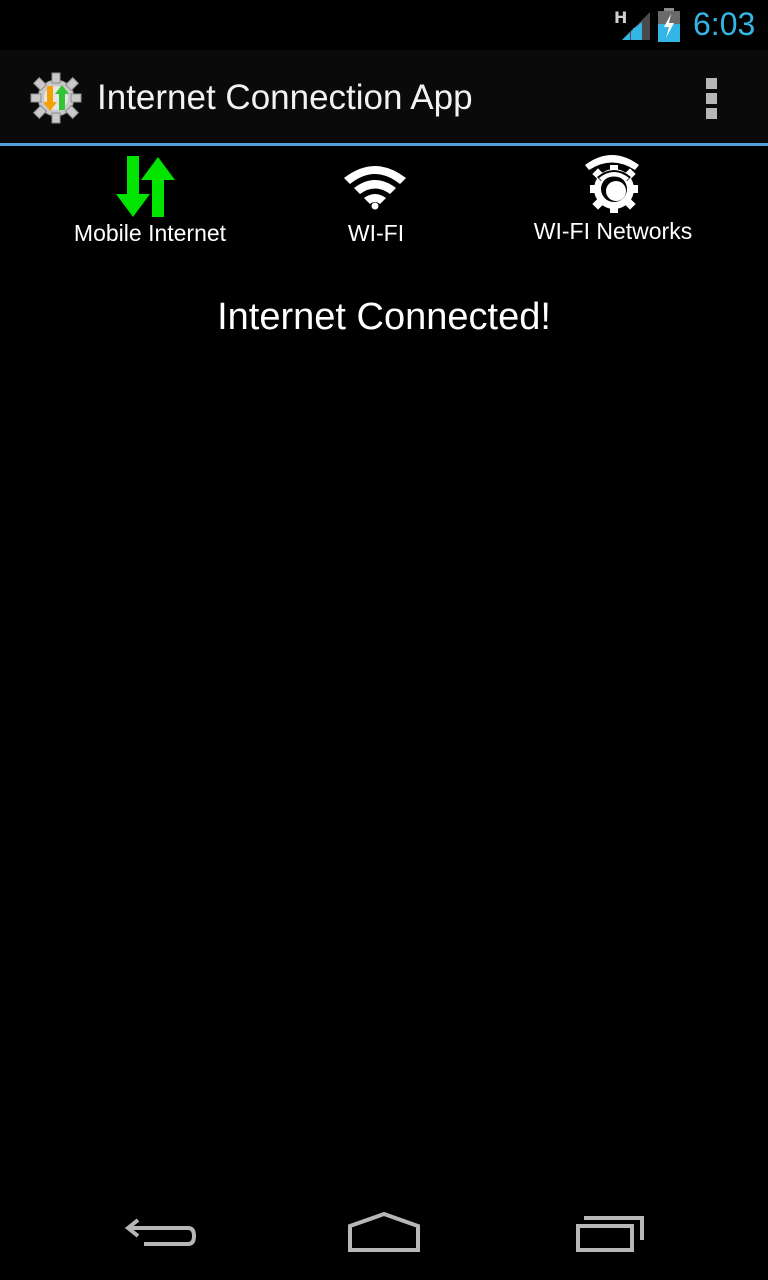 The image size is (768, 1280). I want to click on overflow-menu-icon, so click(712, 98).